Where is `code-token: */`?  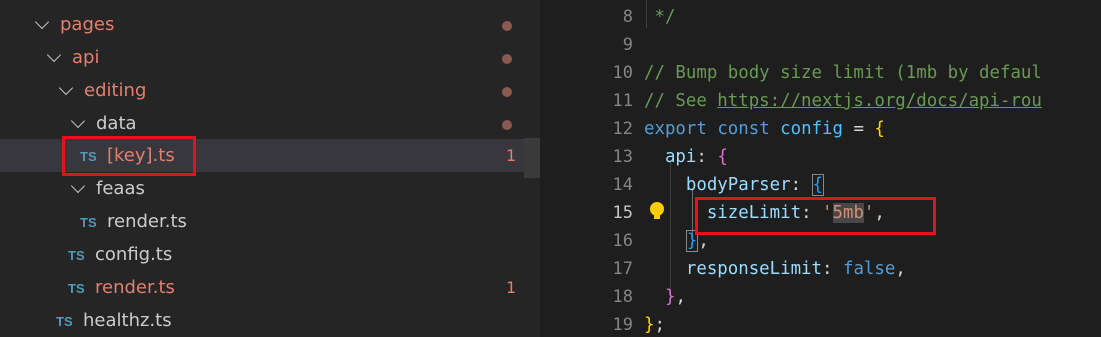
code-token: */ is located at coordinates (660, 17).